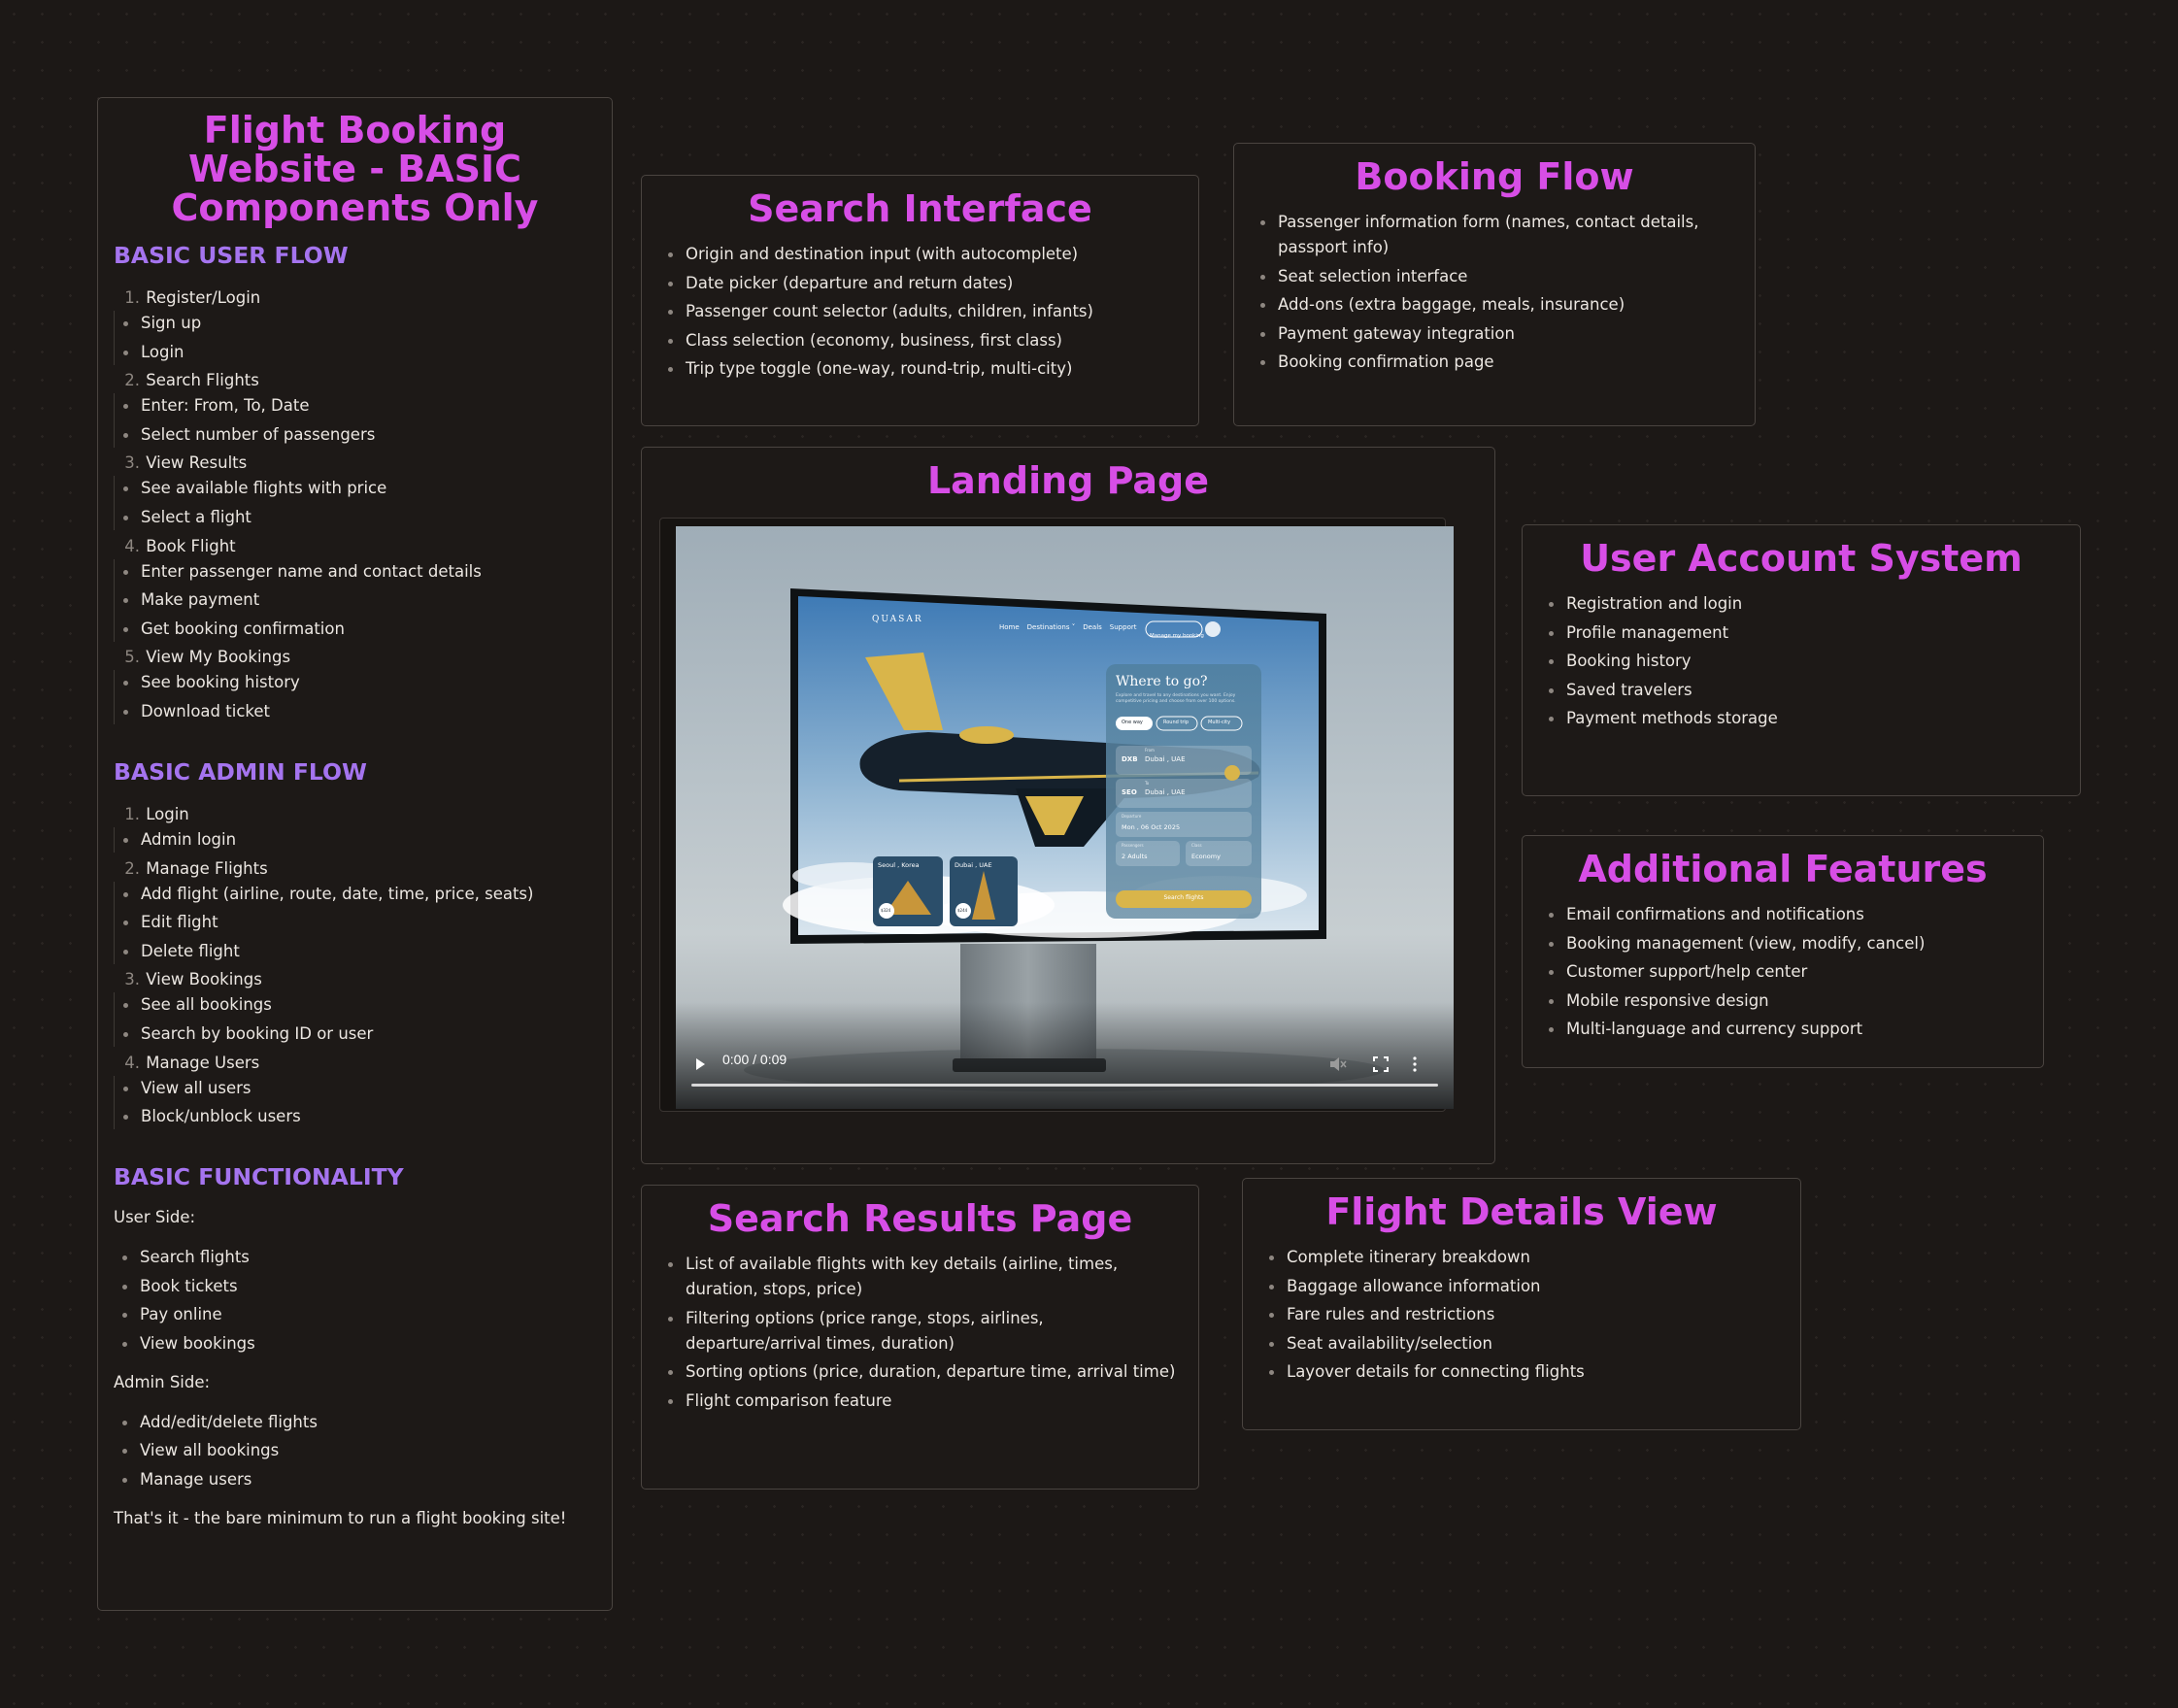  What do you see at coordinates (1783, 869) in the screenshot?
I see `additional-features-title: Additional Features` at bounding box center [1783, 869].